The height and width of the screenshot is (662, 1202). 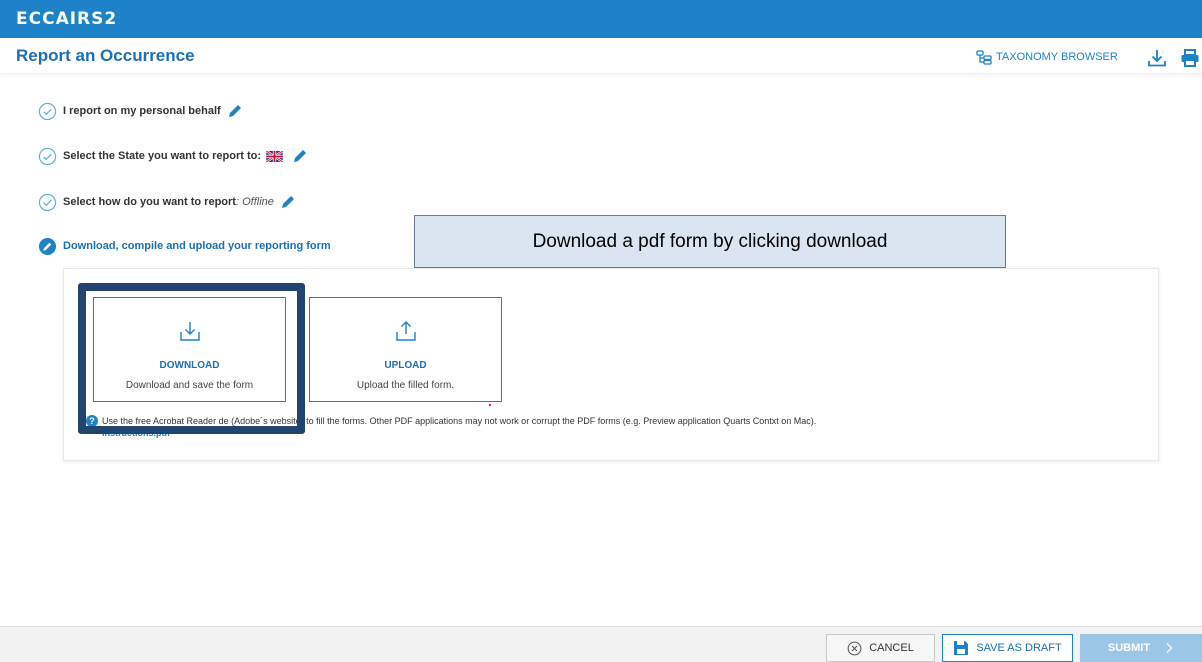 I want to click on download-highlight-box, so click(x=191, y=358).